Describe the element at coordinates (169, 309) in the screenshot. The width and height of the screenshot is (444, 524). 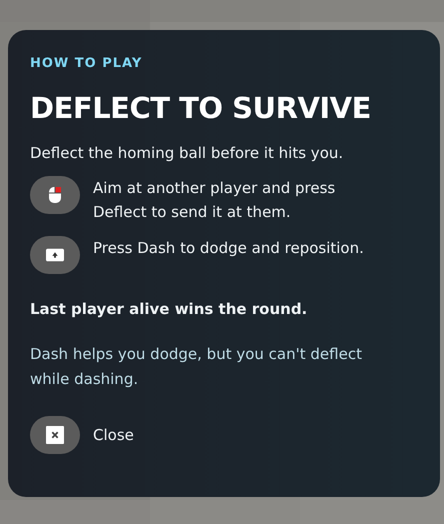
I see `goal-text: Last player alive wins the round.` at that location.